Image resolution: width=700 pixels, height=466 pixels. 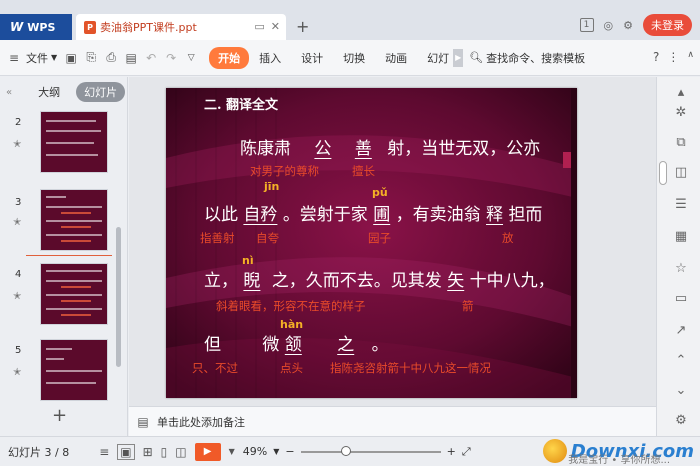 What do you see at coordinates (275, 26) in the screenshot?
I see `close-tab-icon: ✕` at bounding box center [275, 26].